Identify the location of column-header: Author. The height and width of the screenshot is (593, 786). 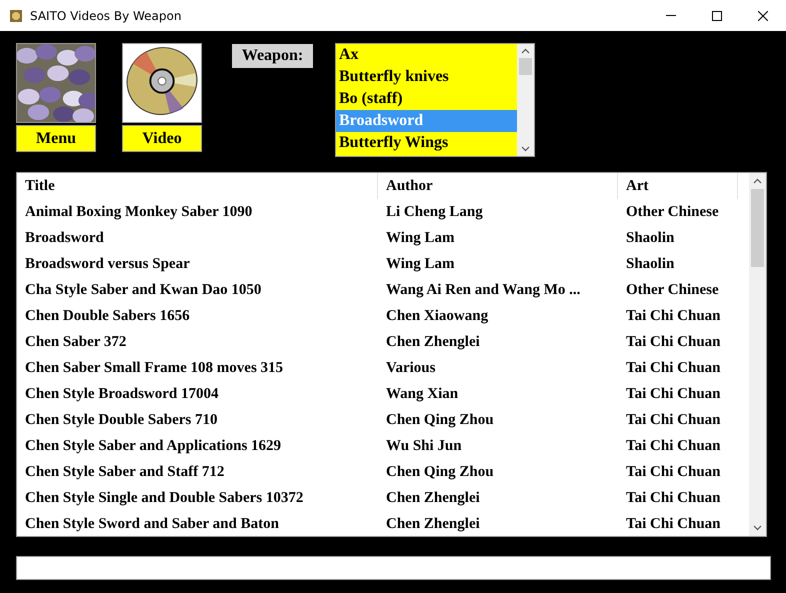
(498, 186).